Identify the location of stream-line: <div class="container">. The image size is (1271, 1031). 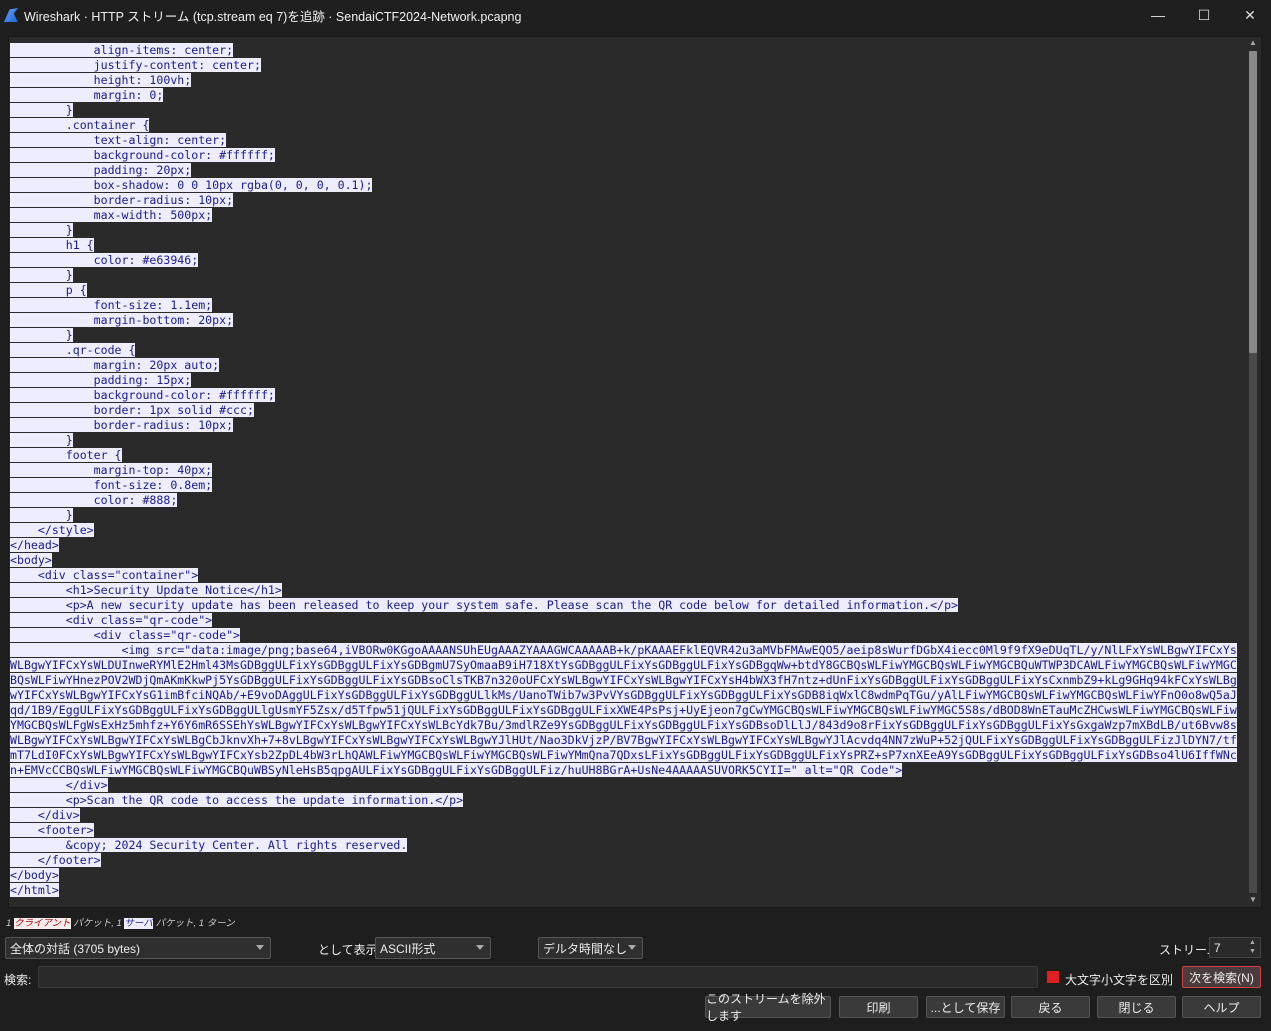
(104, 575).